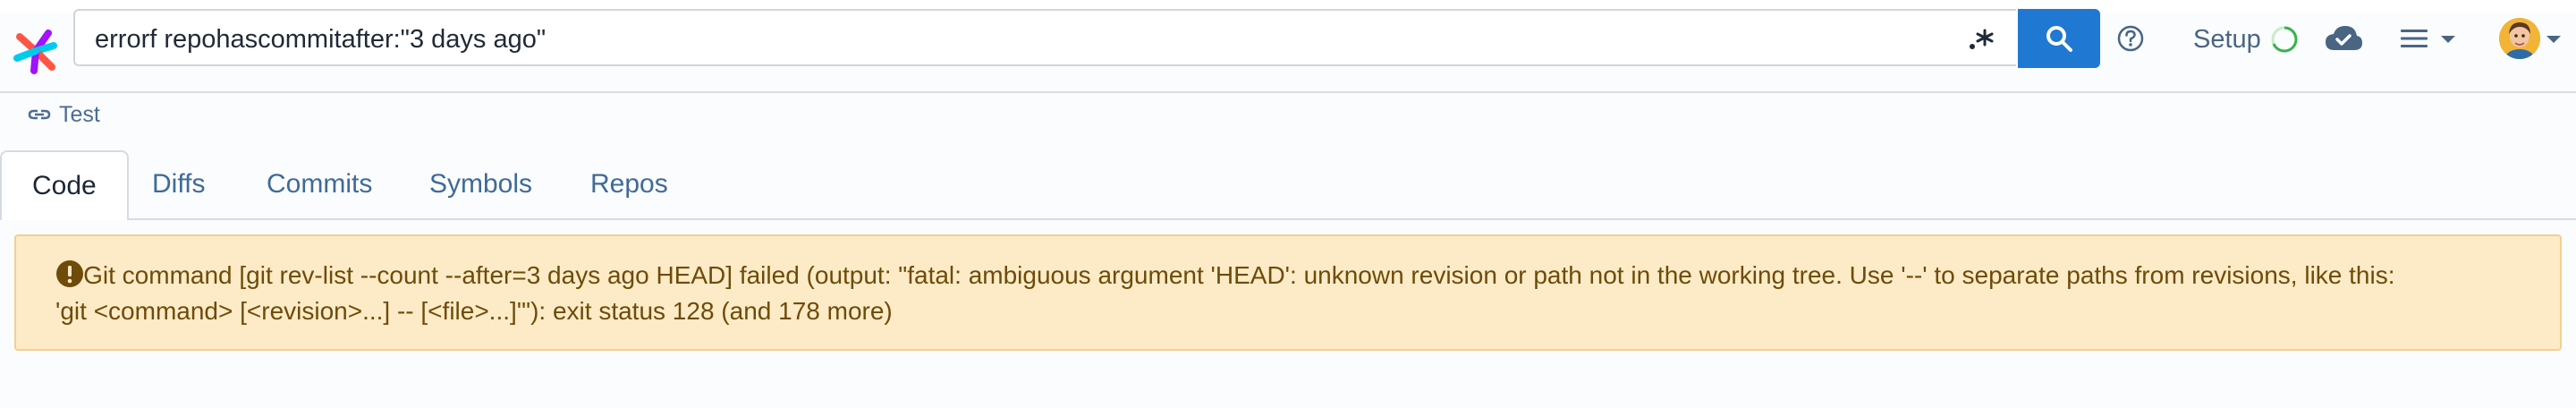 Image resolution: width=2576 pixels, height=408 pixels. I want to click on cloud-icon, so click(2343, 38).